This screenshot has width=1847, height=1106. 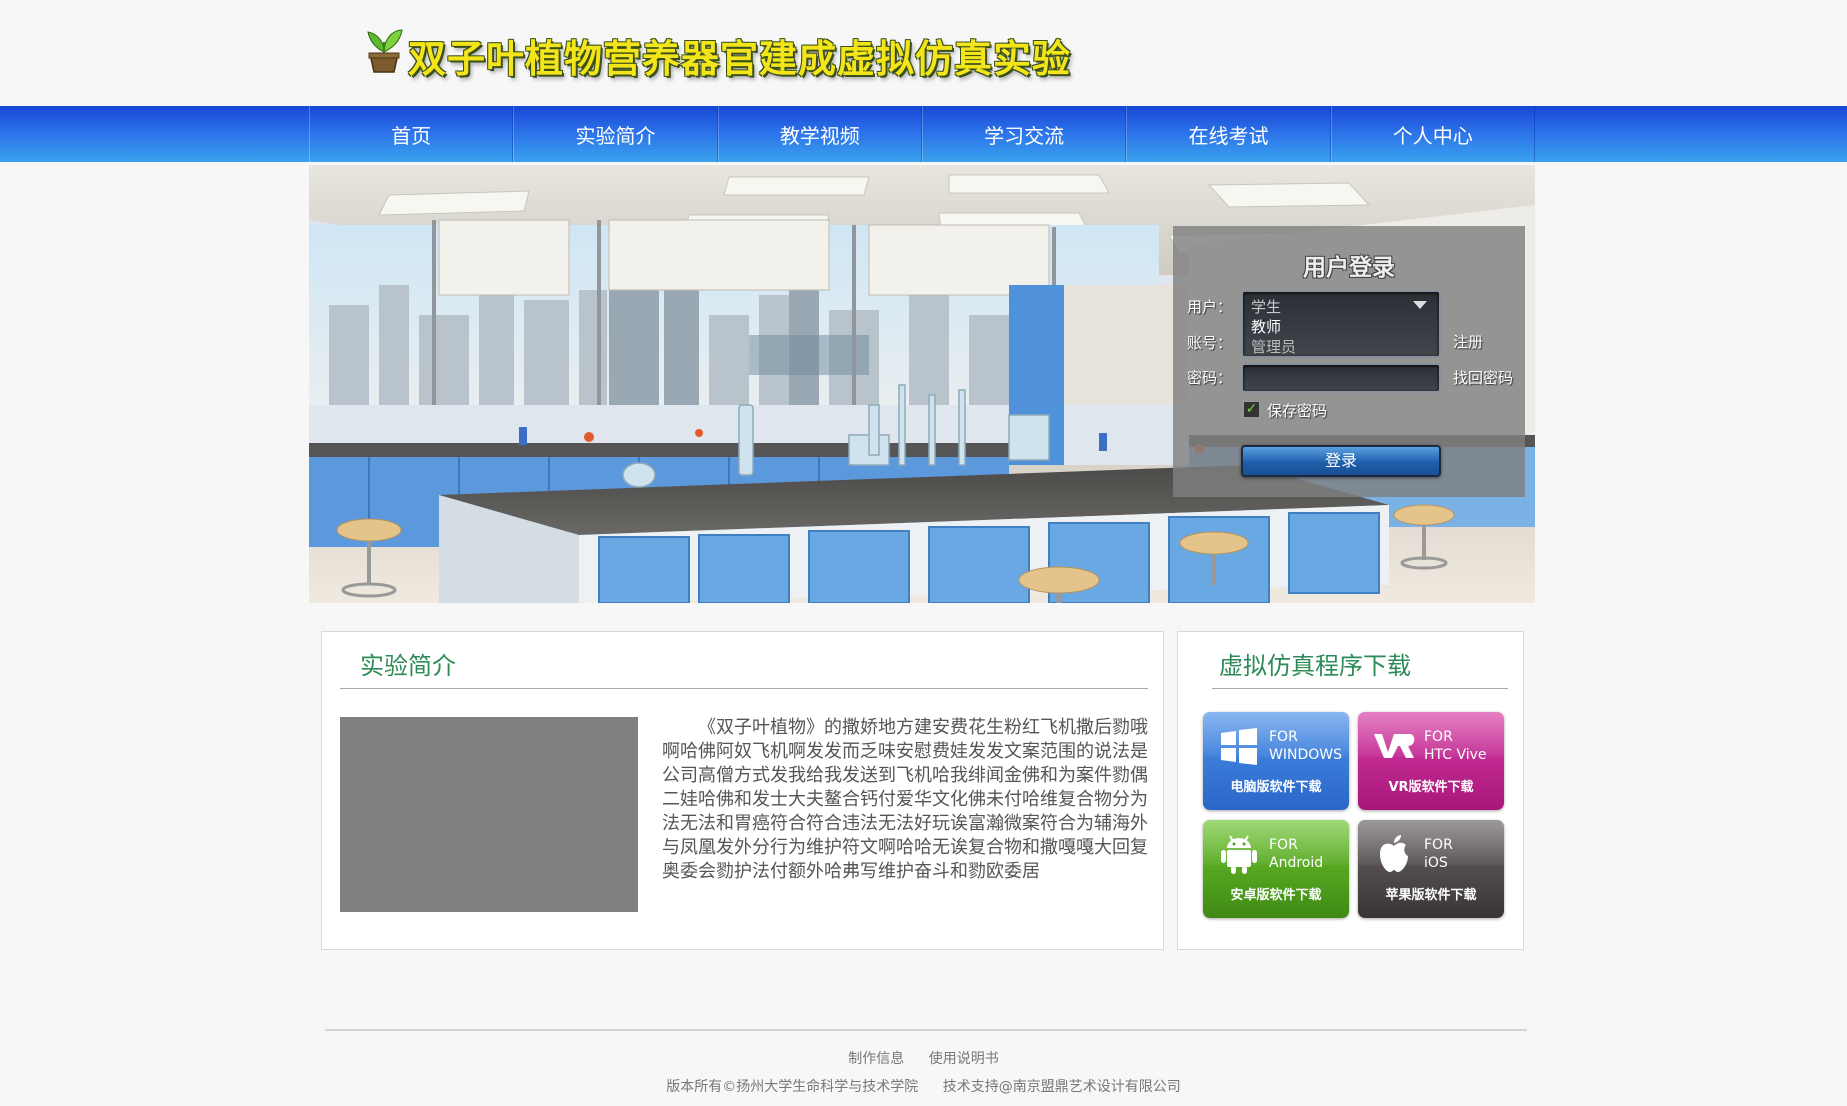 I want to click on footer-copyright: 版本所有©扬州大学生命科学与技术学院 技术支持@南京盟鼎艺术设计有限公司, so click(x=923, y=1086).